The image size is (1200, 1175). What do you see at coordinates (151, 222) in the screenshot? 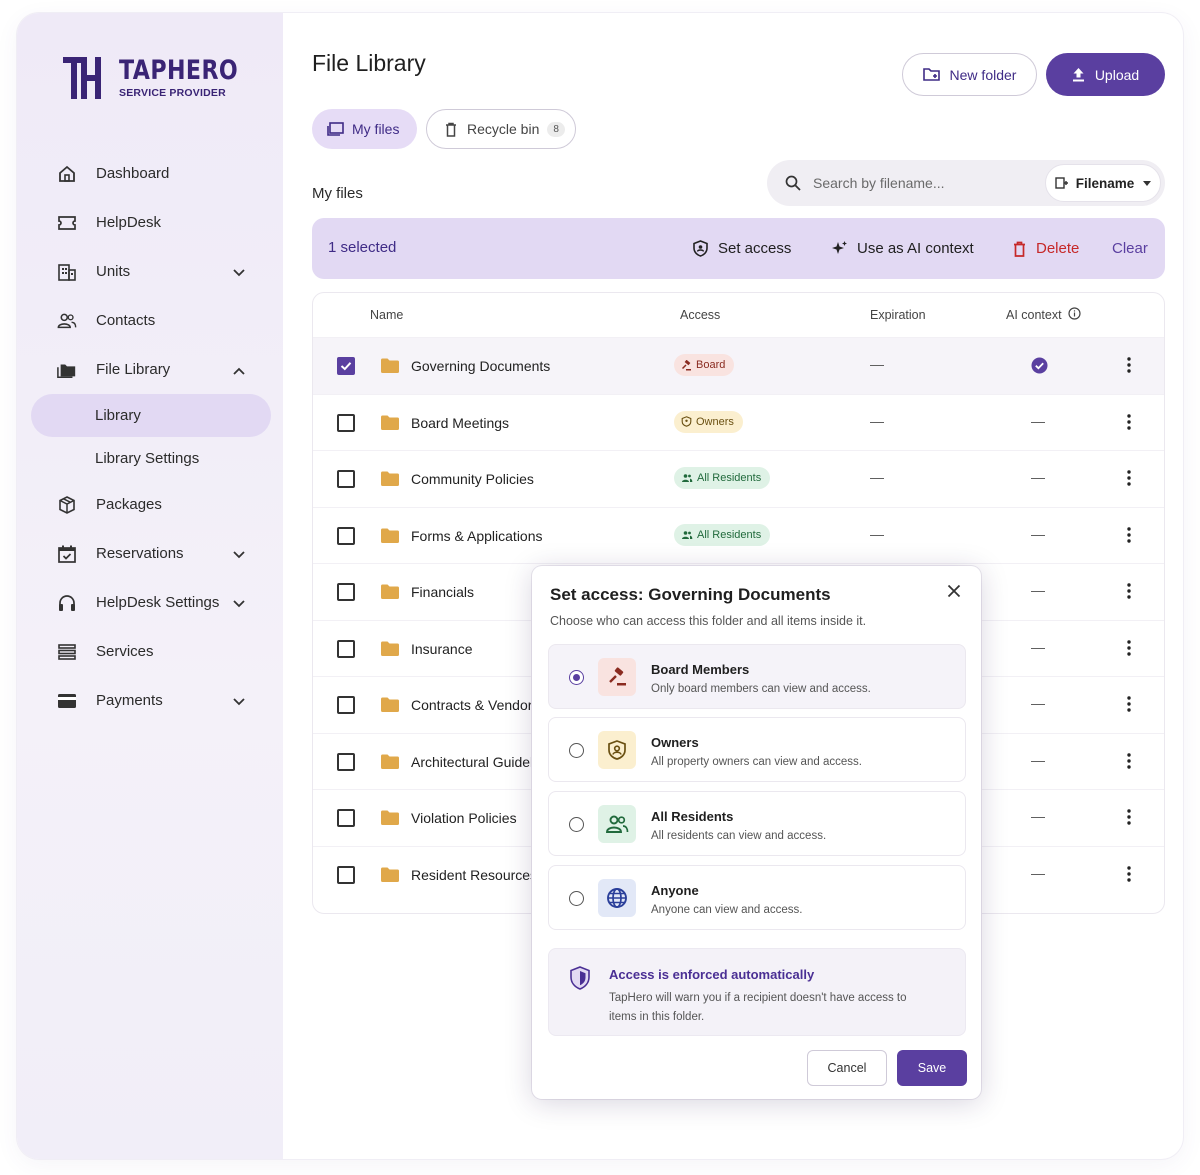
I see `sidebar-item-helpdesk: HelpDesk` at bounding box center [151, 222].